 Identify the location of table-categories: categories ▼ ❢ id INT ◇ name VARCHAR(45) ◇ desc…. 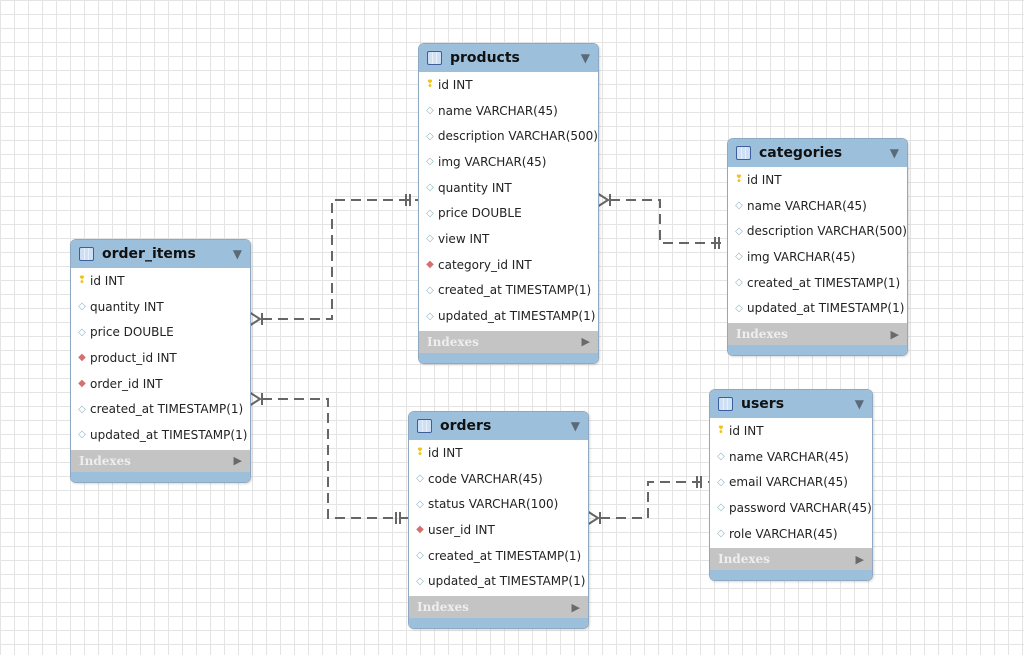
(817, 247).